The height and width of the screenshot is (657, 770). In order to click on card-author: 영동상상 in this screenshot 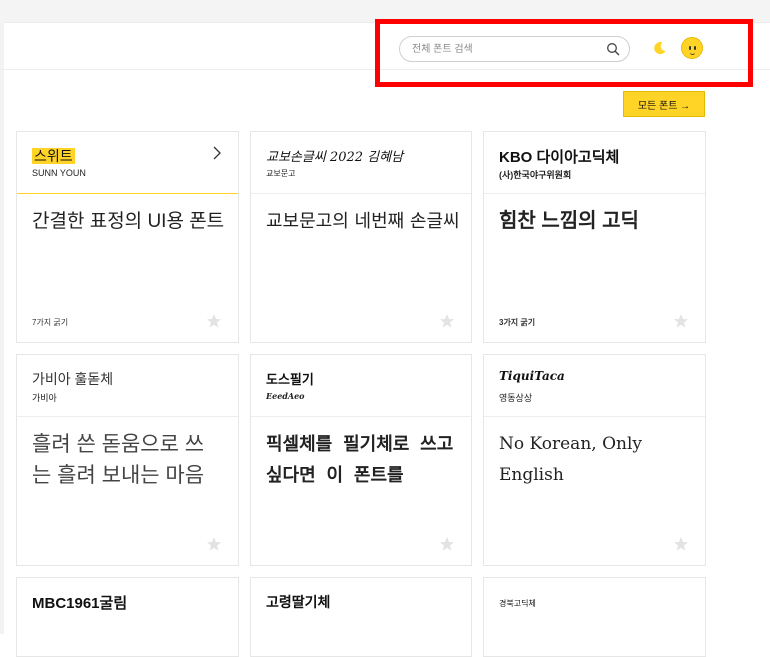, I will do `click(516, 398)`.